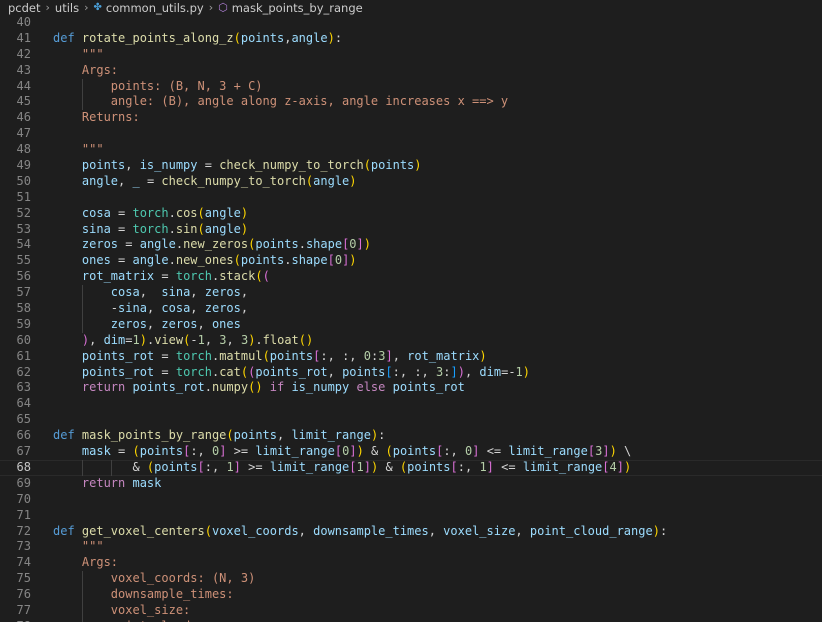 The image size is (822, 622). Describe the element at coordinates (411, 214) in the screenshot. I see `code-line: 52 cosa = torch.cos(angle)` at that location.